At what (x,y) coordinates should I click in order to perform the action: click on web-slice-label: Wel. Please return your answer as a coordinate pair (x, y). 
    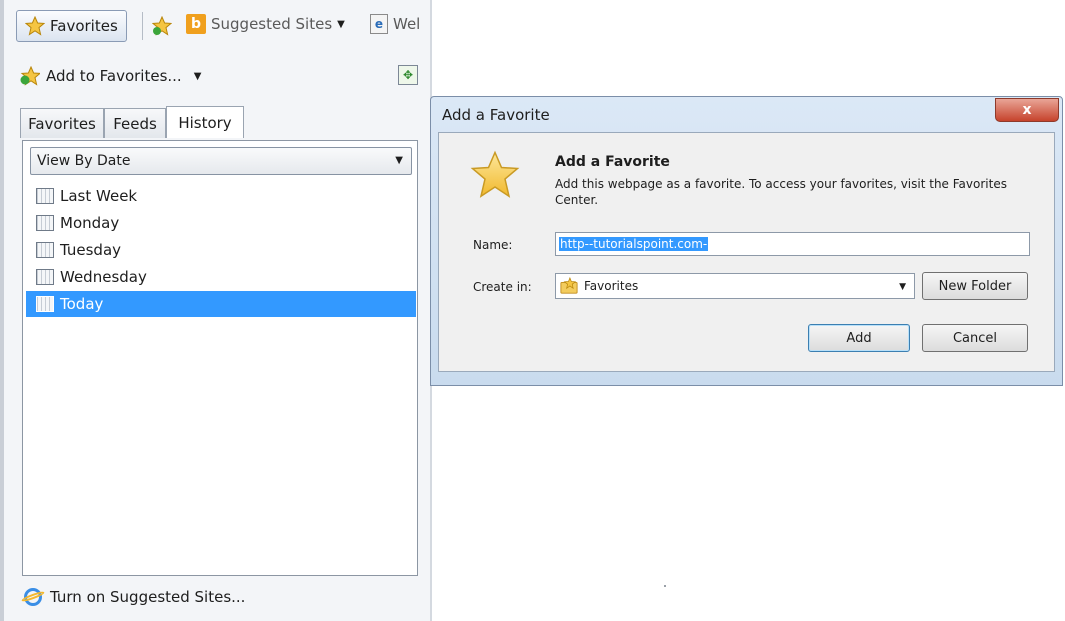
    Looking at the image, I should click on (407, 24).